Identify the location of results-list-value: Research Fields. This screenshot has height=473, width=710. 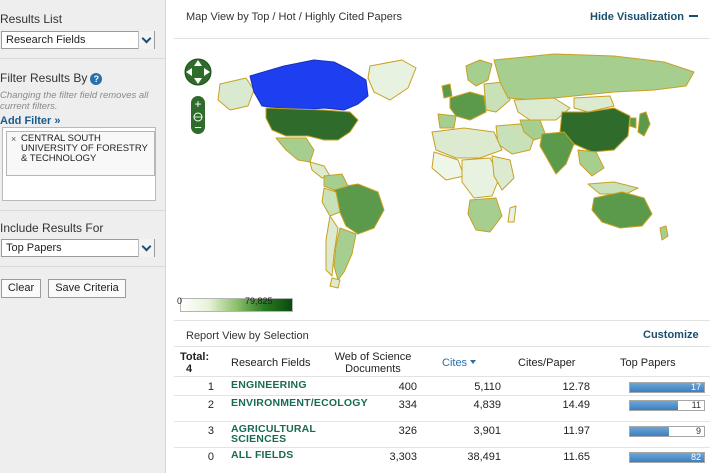
(46, 40).